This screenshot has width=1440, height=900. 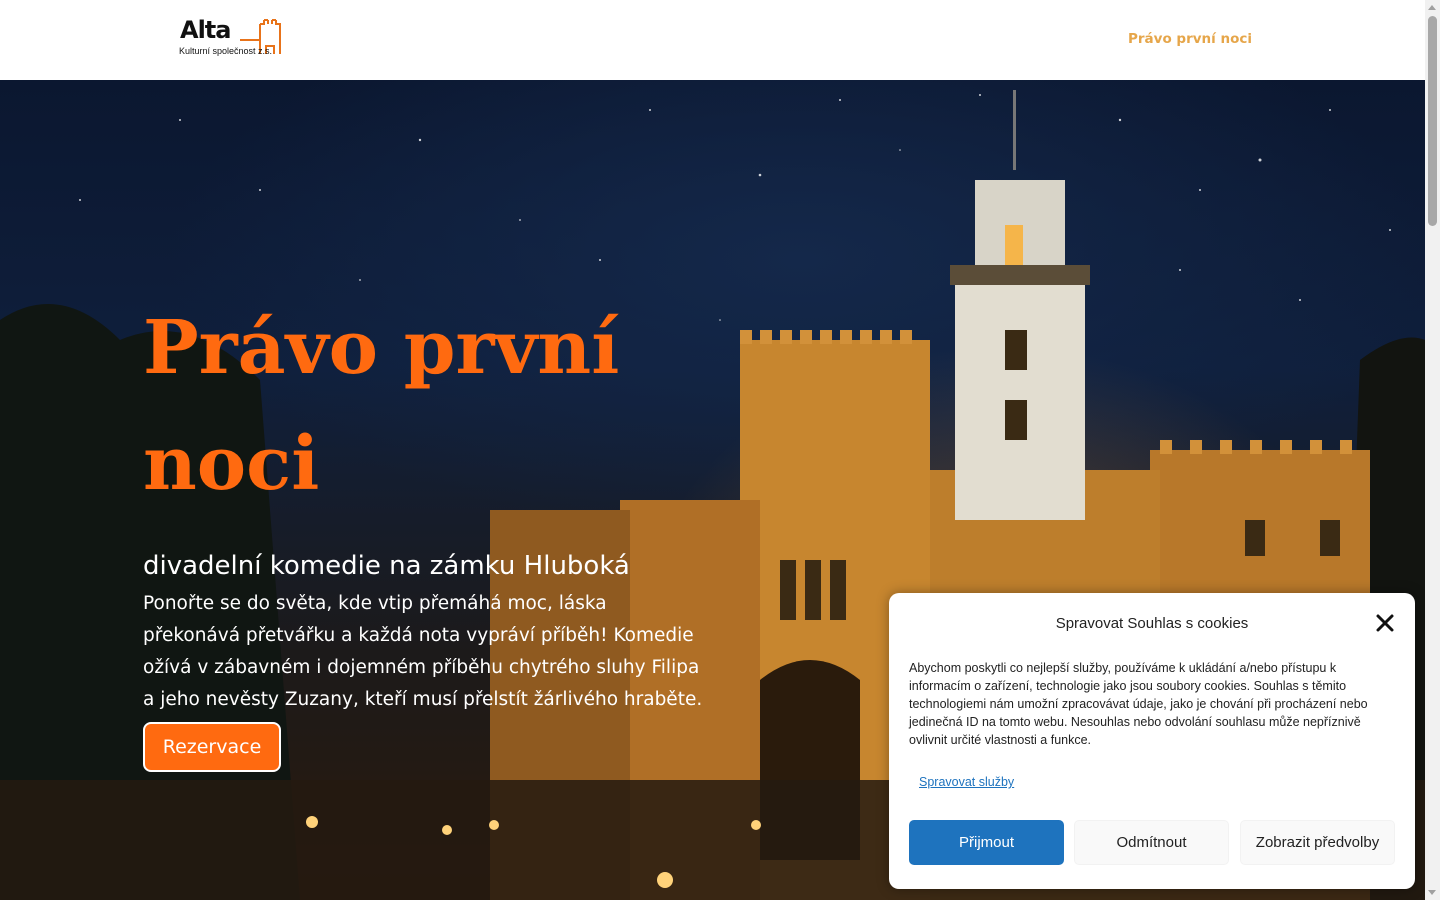 I want to click on page-scrollbar, so click(x=1432, y=450).